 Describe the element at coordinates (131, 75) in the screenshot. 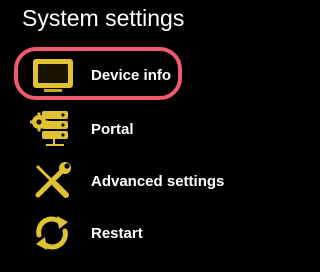

I see `menu-item-label: Device info` at that location.